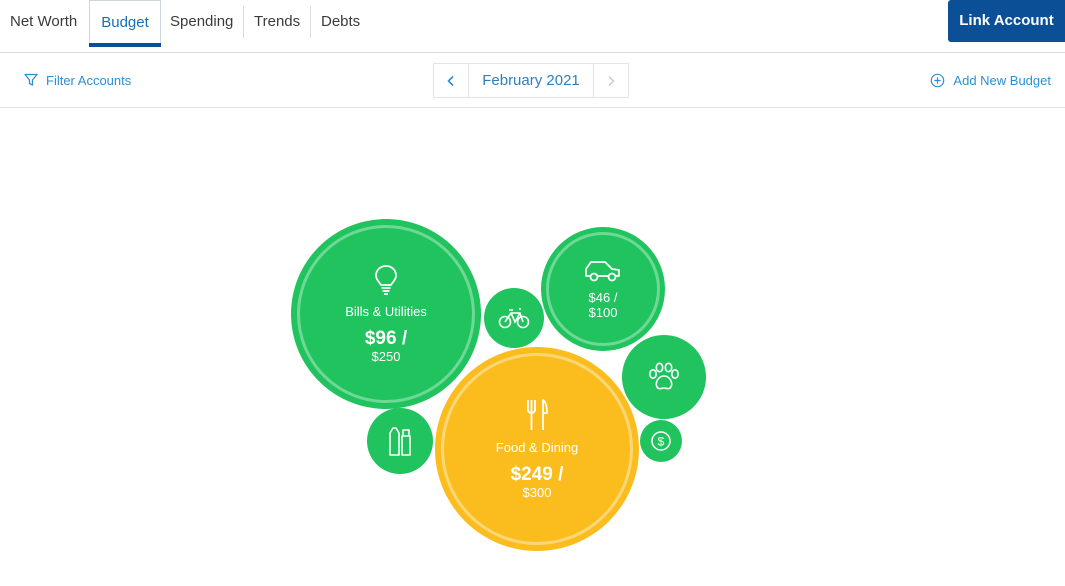  I want to click on active-tab-indicator, so click(125, 45).